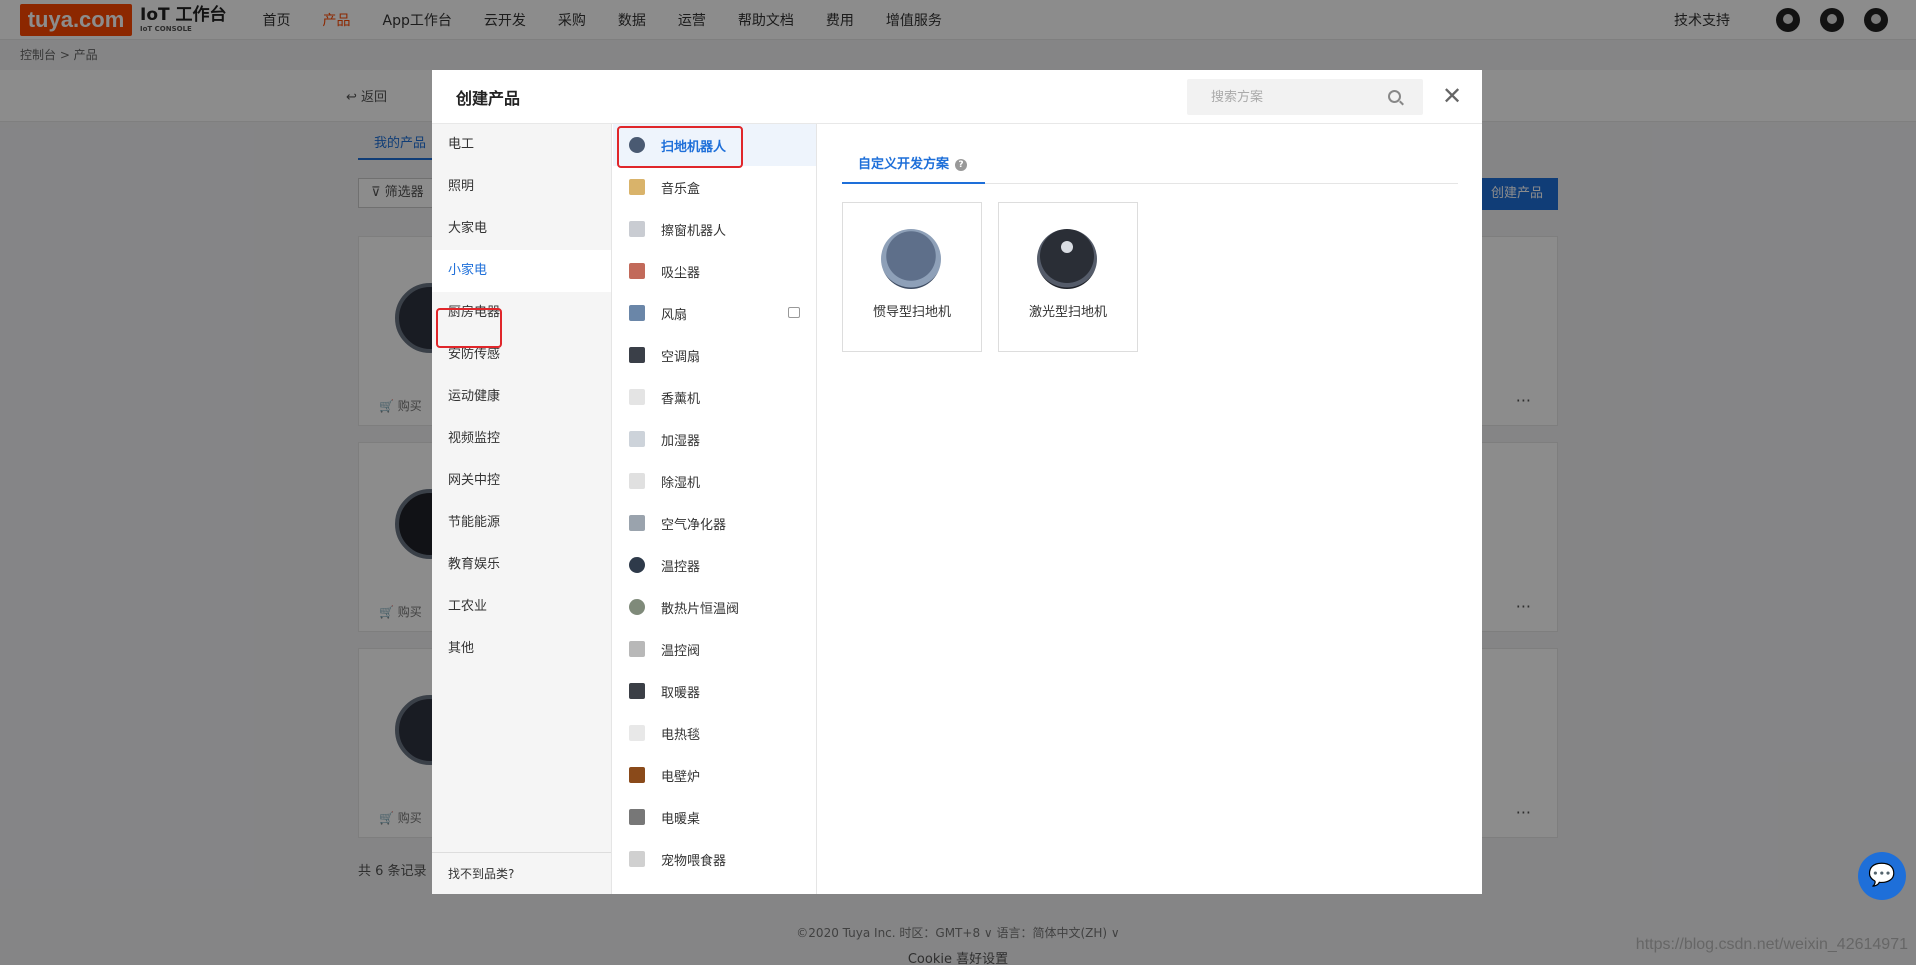 The image size is (1916, 965). What do you see at coordinates (911, 259) in the screenshot?
I see `inertial-robot-icon` at bounding box center [911, 259].